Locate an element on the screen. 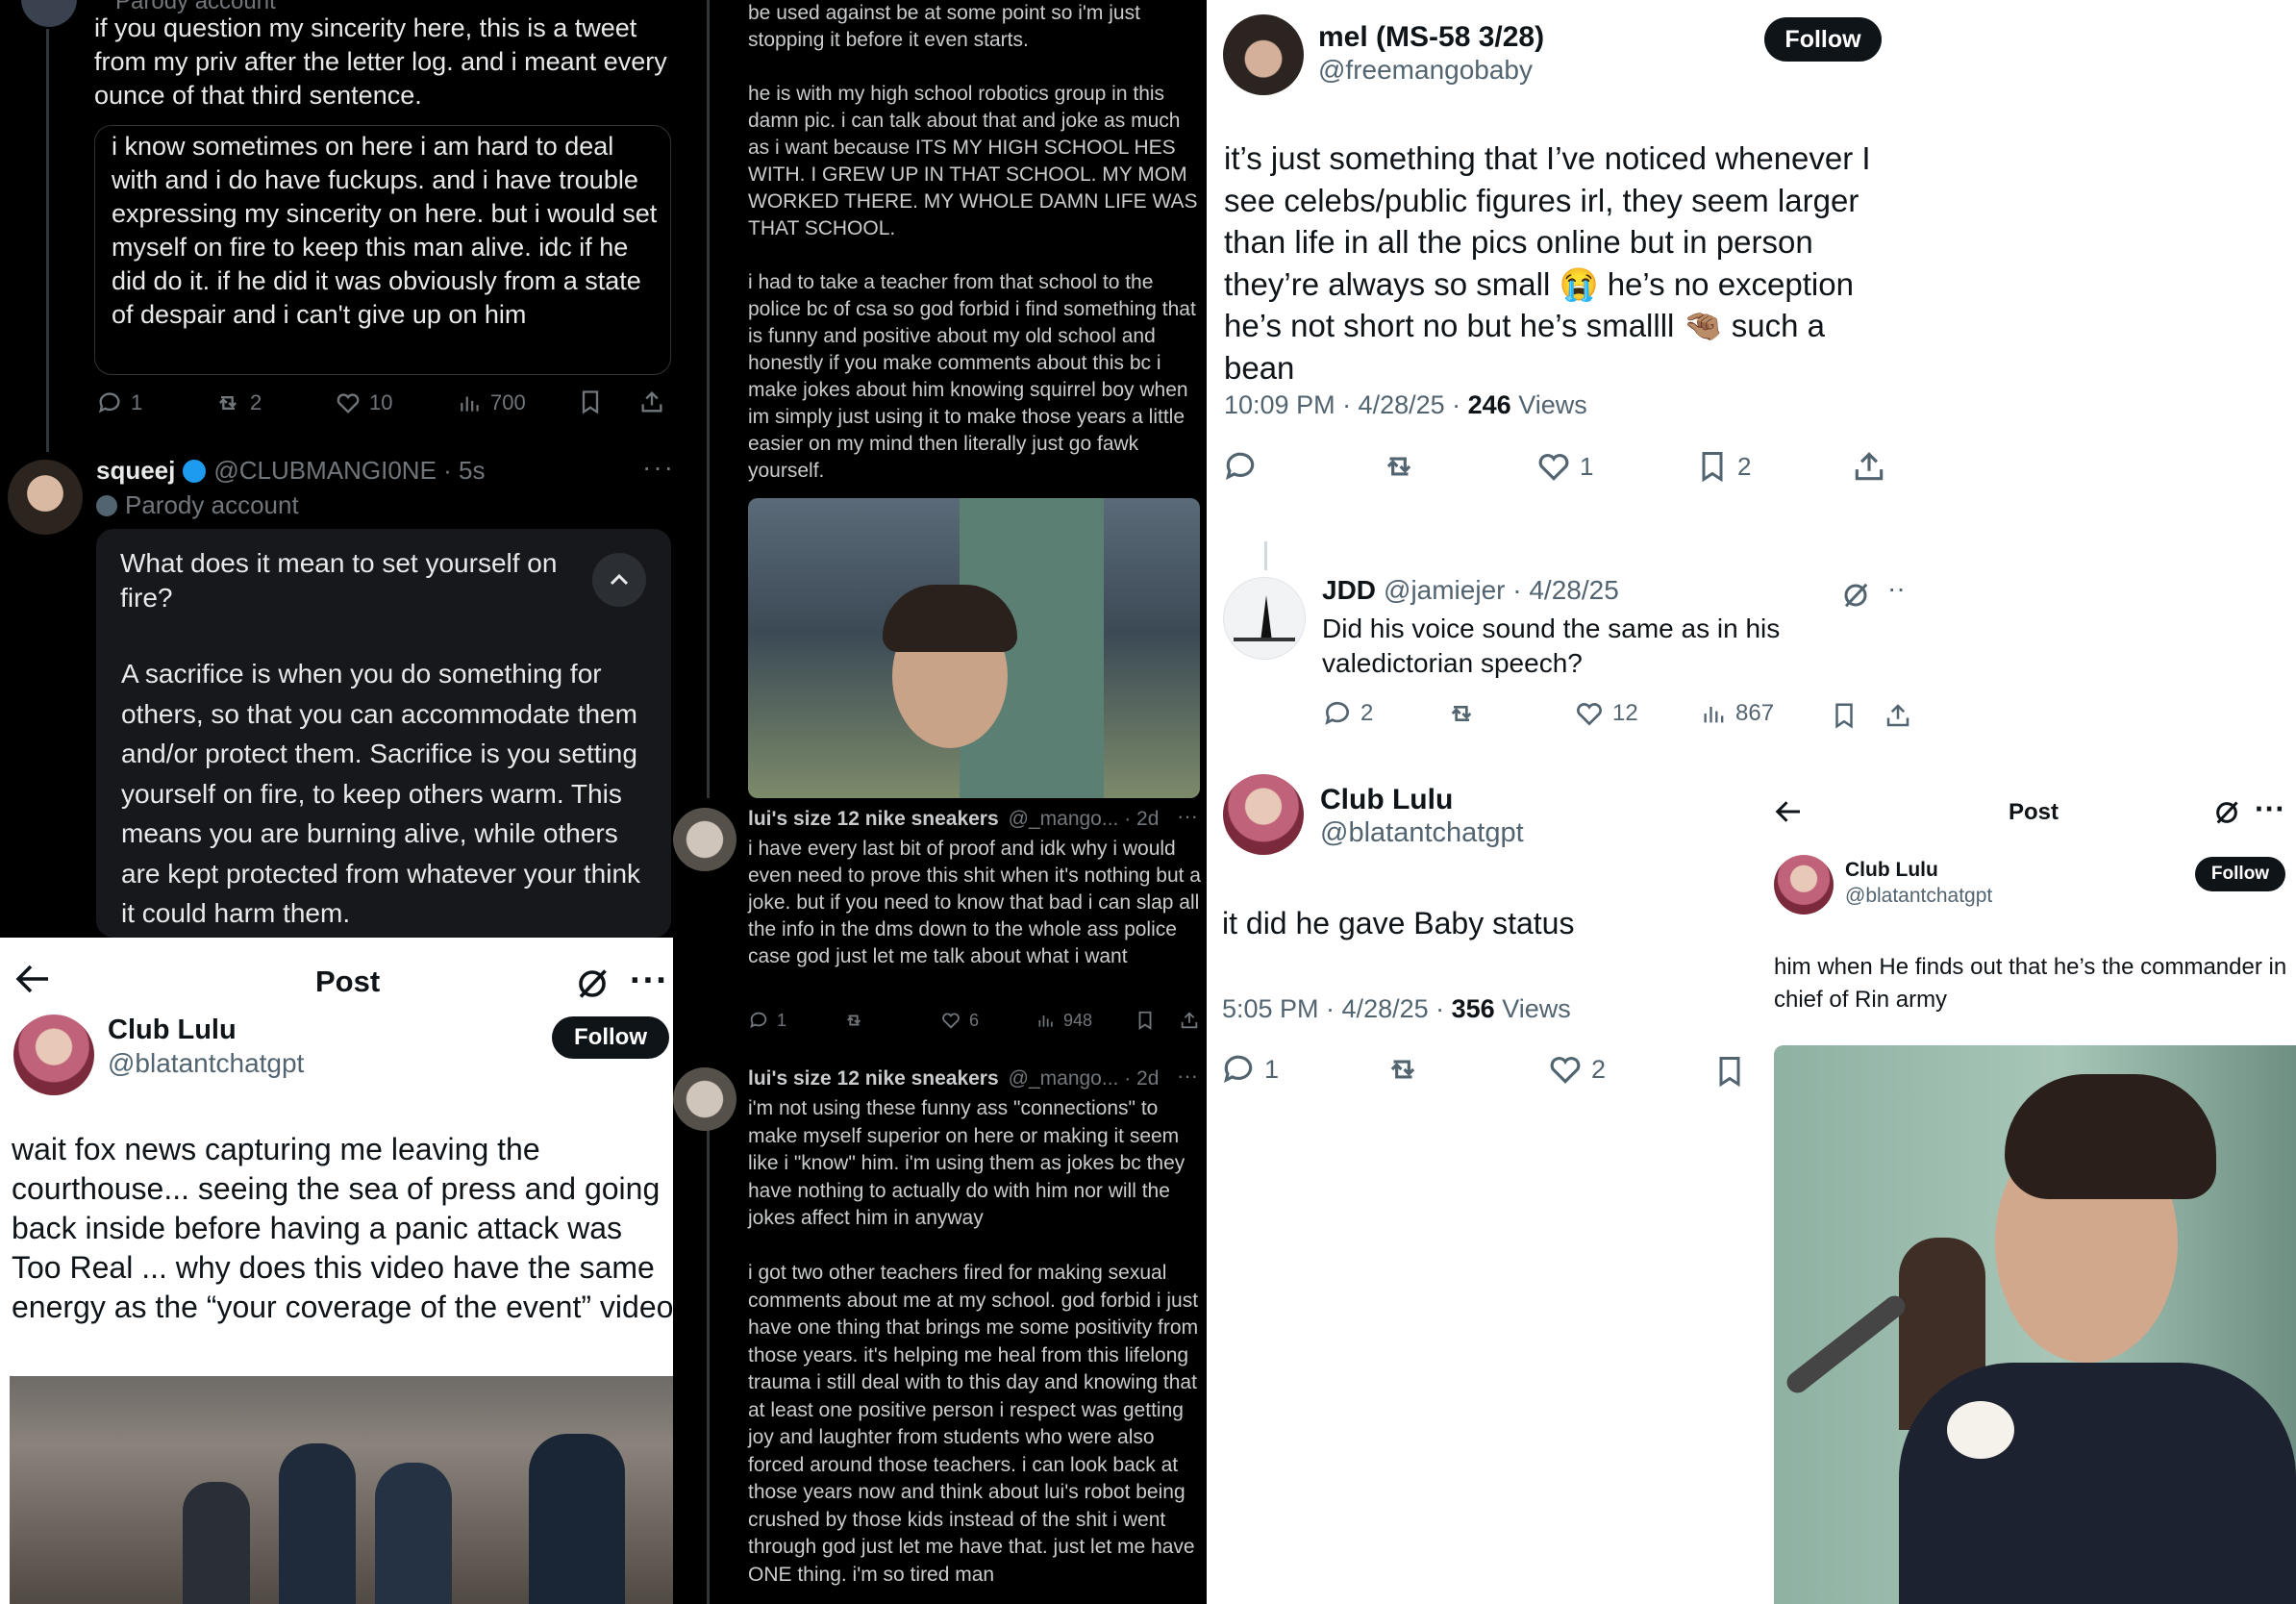  repost-count: 2 is located at coordinates (256, 402).